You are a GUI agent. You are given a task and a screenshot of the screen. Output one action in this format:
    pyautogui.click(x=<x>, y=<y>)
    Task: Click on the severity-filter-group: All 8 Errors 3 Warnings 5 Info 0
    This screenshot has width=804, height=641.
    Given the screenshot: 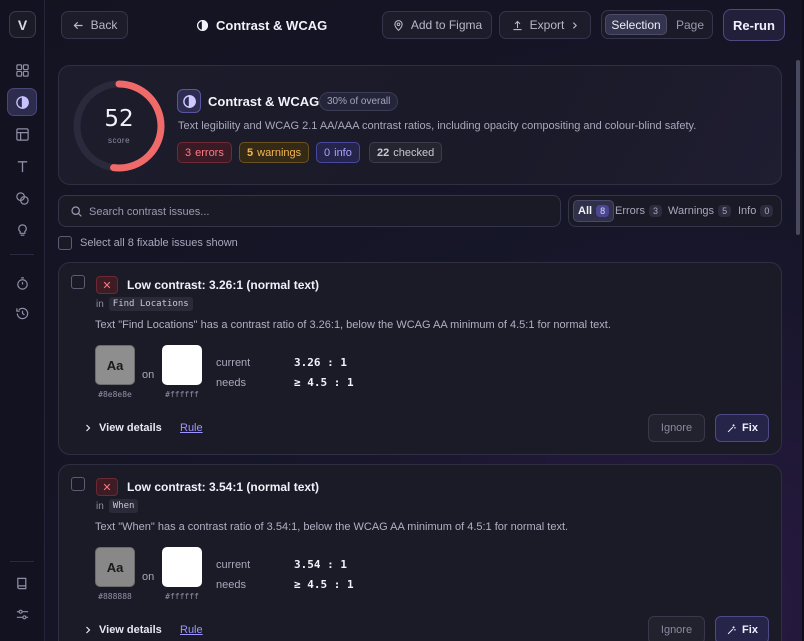 What is the action you would take?
    pyautogui.click(x=675, y=211)
    